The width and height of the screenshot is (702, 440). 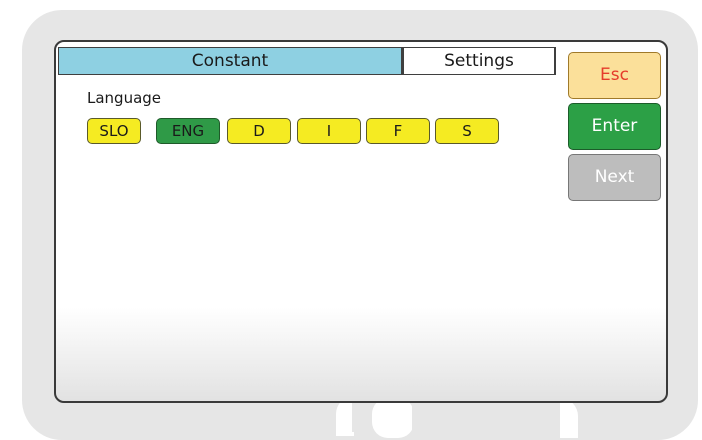 I want to click on tab-constant: Constant, so click(x=230, y=61).